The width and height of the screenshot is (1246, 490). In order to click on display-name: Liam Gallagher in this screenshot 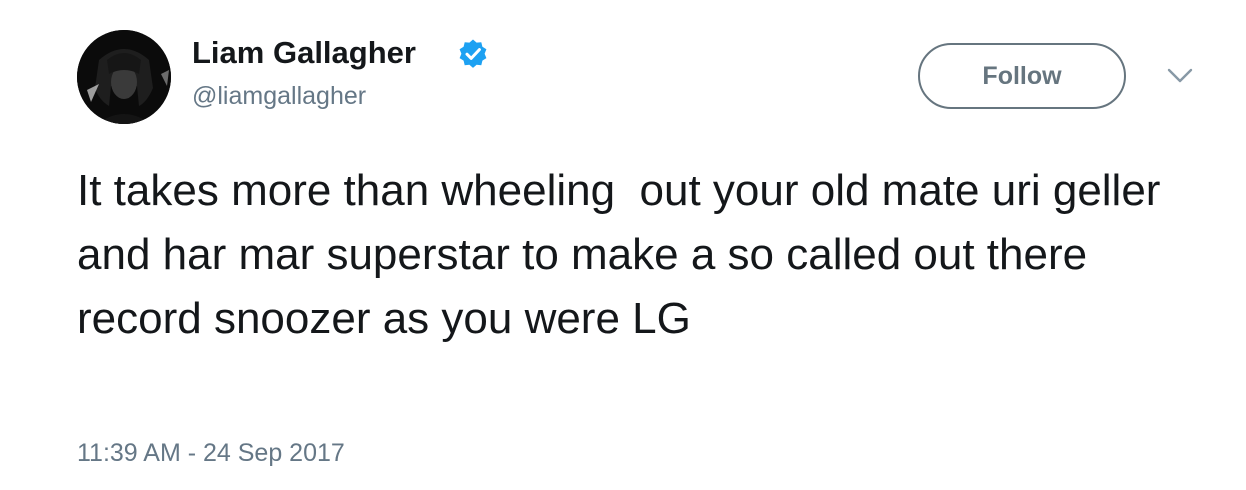, I will do `click(304, 53)`.